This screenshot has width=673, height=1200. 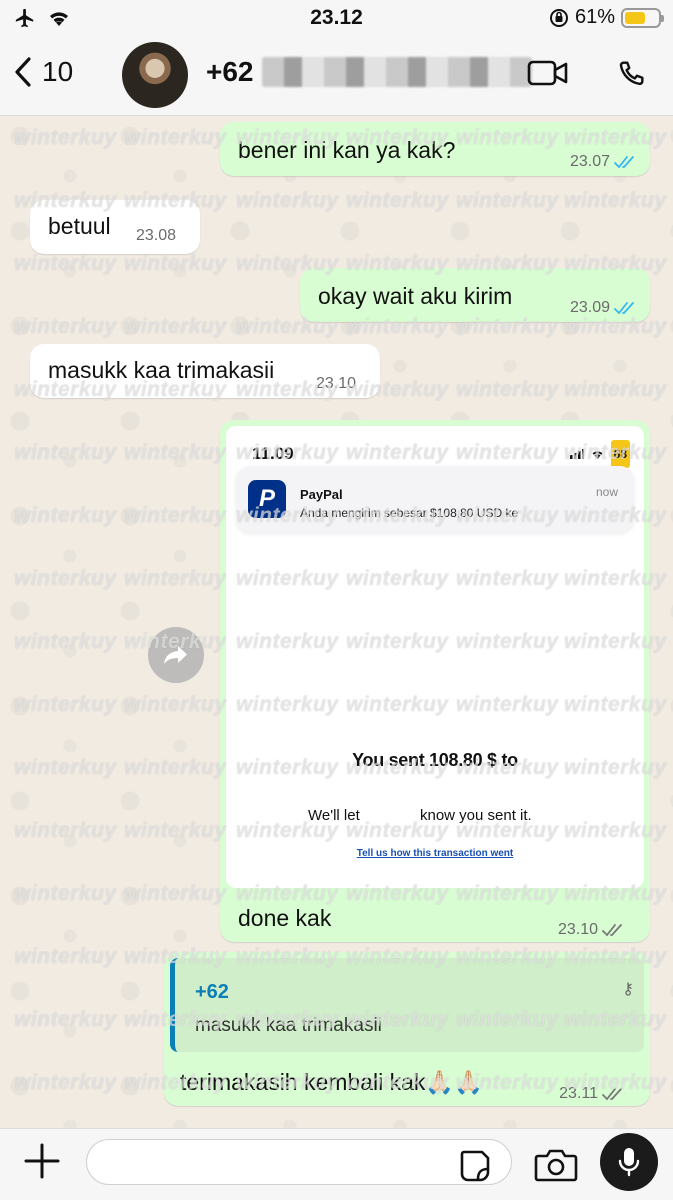 What do you see at coordinates (606, 492) in the screenshot?
I see `notification-time: now` at bounding box center [606, 492].